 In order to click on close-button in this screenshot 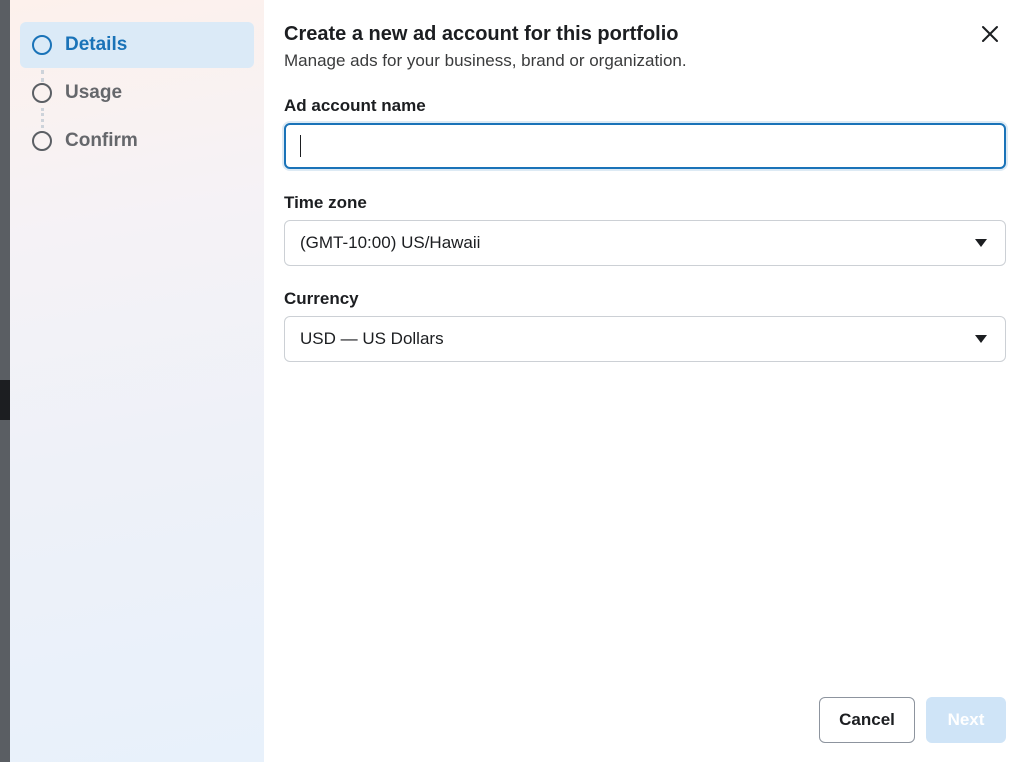, I will do `click(990, 34)`.